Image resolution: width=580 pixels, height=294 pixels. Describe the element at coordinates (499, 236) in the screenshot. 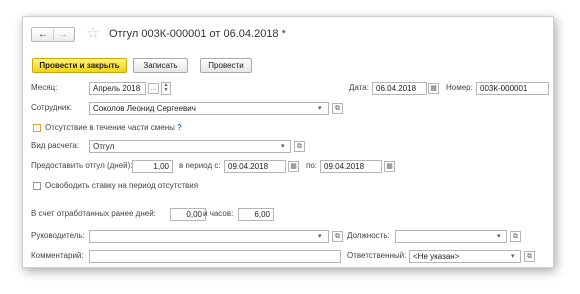

I see `position-dropdown-icon: ▾` at that location.